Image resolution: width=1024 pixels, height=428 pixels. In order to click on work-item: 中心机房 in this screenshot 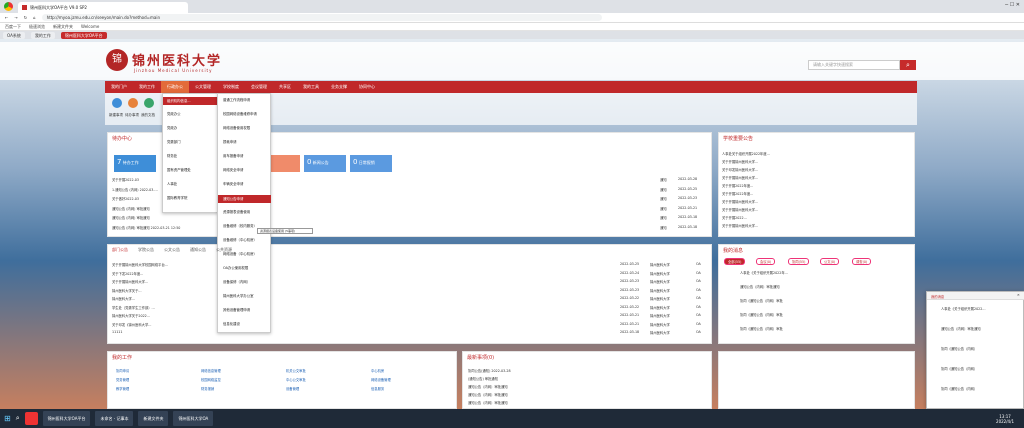, I will do `click(377, 370)`.